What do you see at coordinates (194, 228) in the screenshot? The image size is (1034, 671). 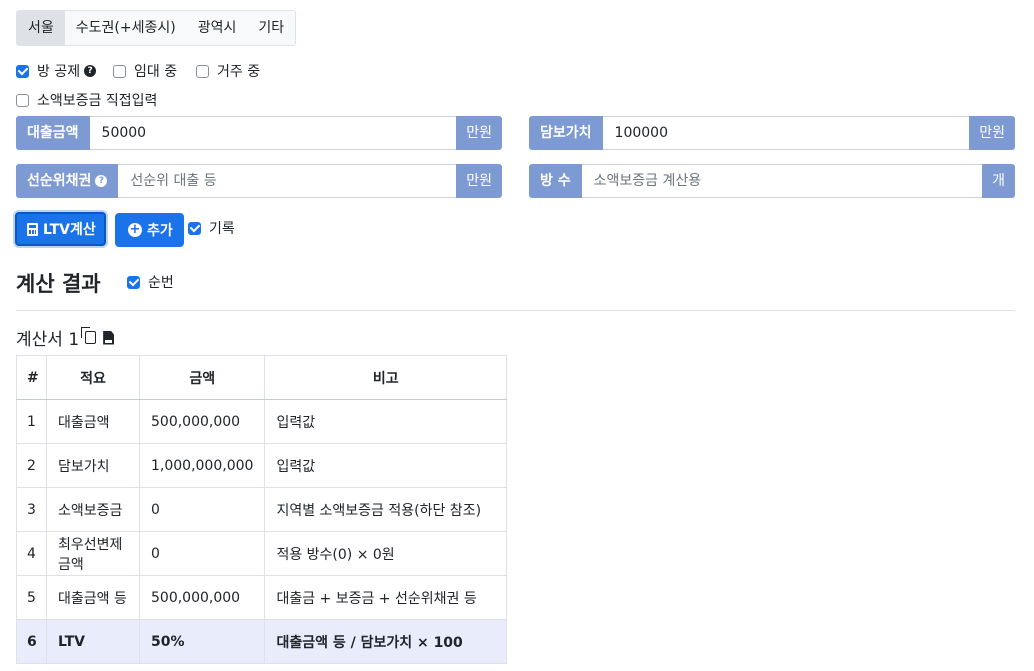 I see `record-checkbox` at bounding box center [194, 228].